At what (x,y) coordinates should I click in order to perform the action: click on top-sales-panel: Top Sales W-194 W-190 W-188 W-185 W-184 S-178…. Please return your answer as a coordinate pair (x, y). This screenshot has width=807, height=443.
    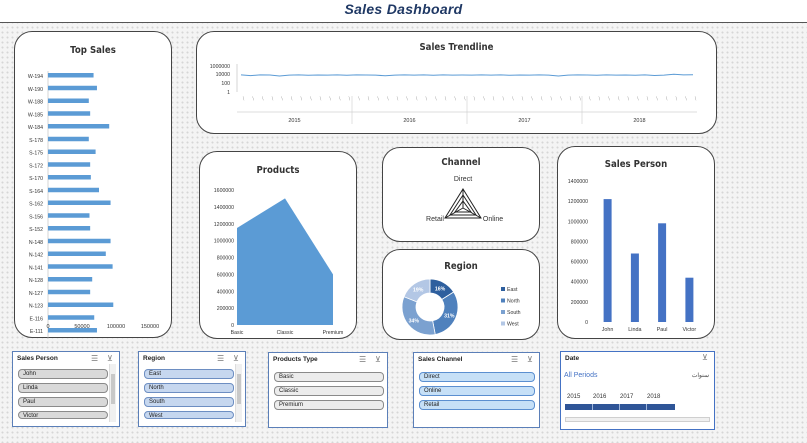
    Looking at the image, I should click on (93, 185).